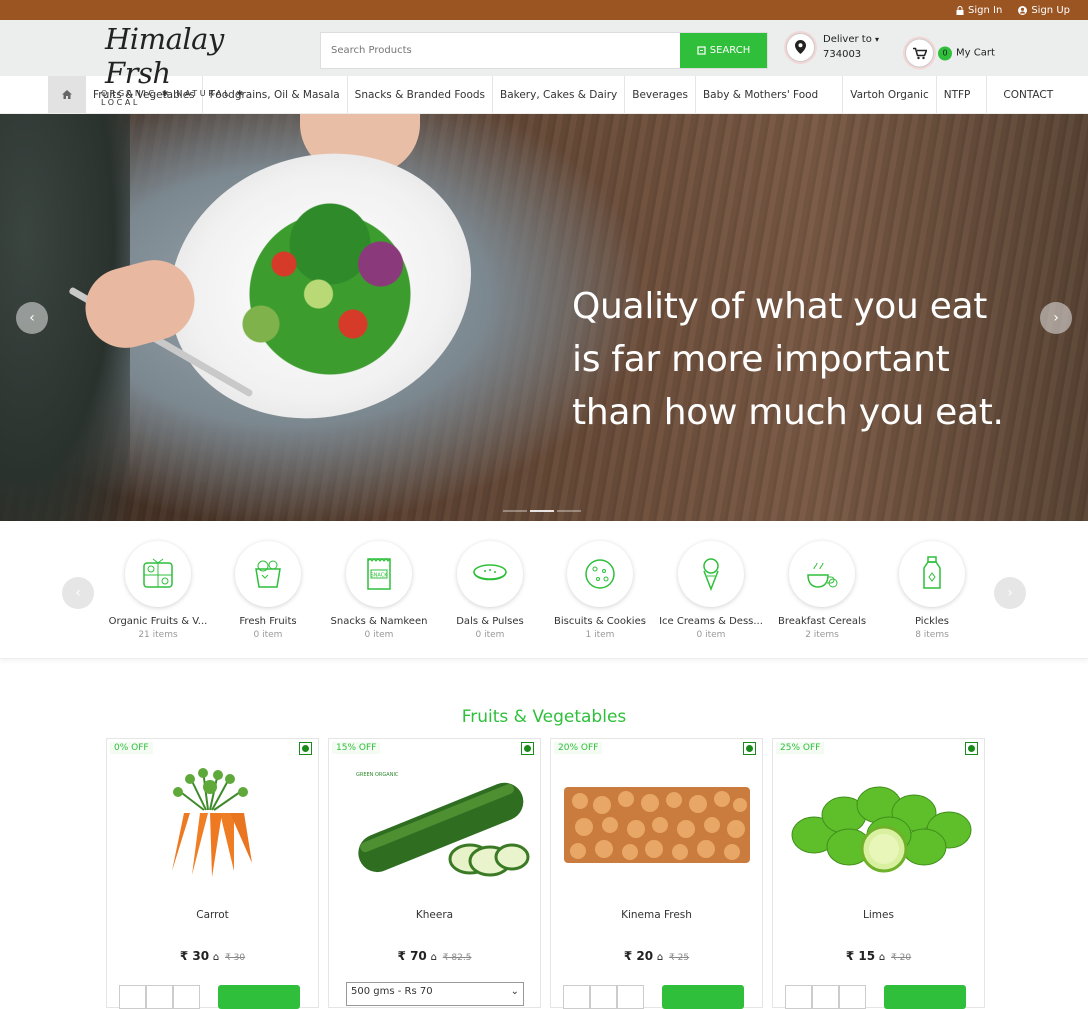 The image size is (1088, 1009). I want to click on nav-ntfp: NTFP, so click(962, 94).